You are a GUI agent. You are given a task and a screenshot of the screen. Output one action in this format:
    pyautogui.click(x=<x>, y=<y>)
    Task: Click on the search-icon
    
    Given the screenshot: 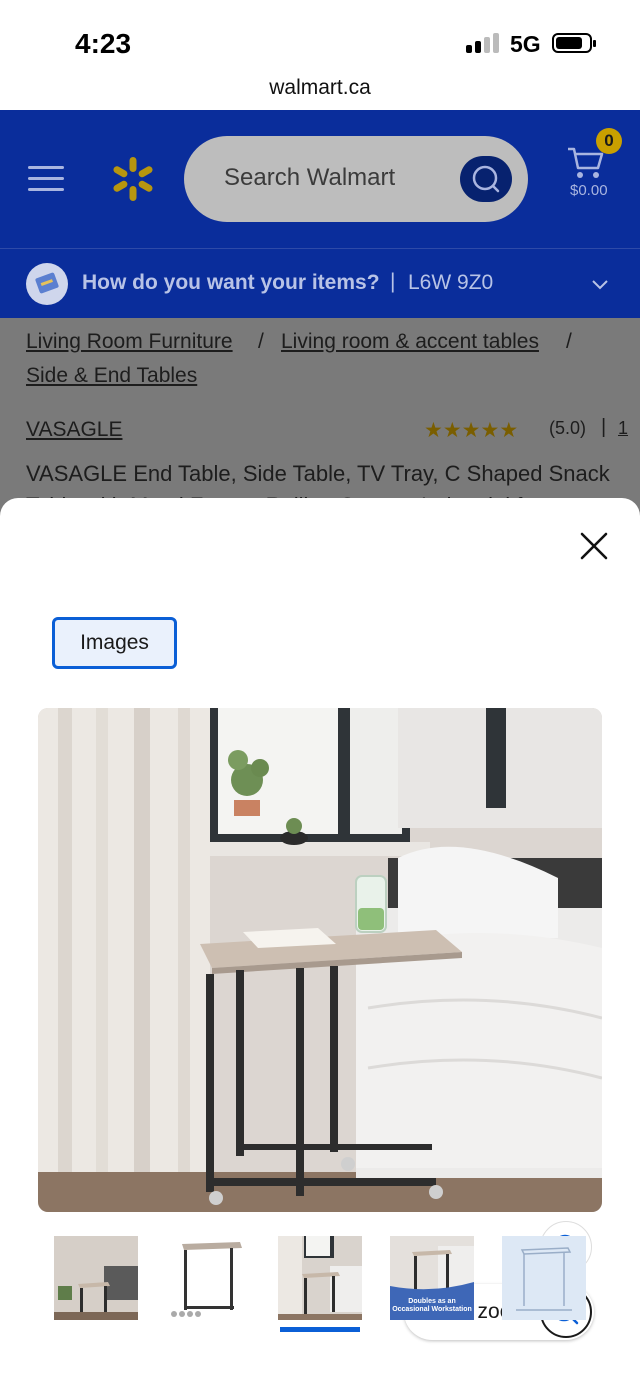 What is the action you would take?
    pyautogui.click(x=486, y=179)
    